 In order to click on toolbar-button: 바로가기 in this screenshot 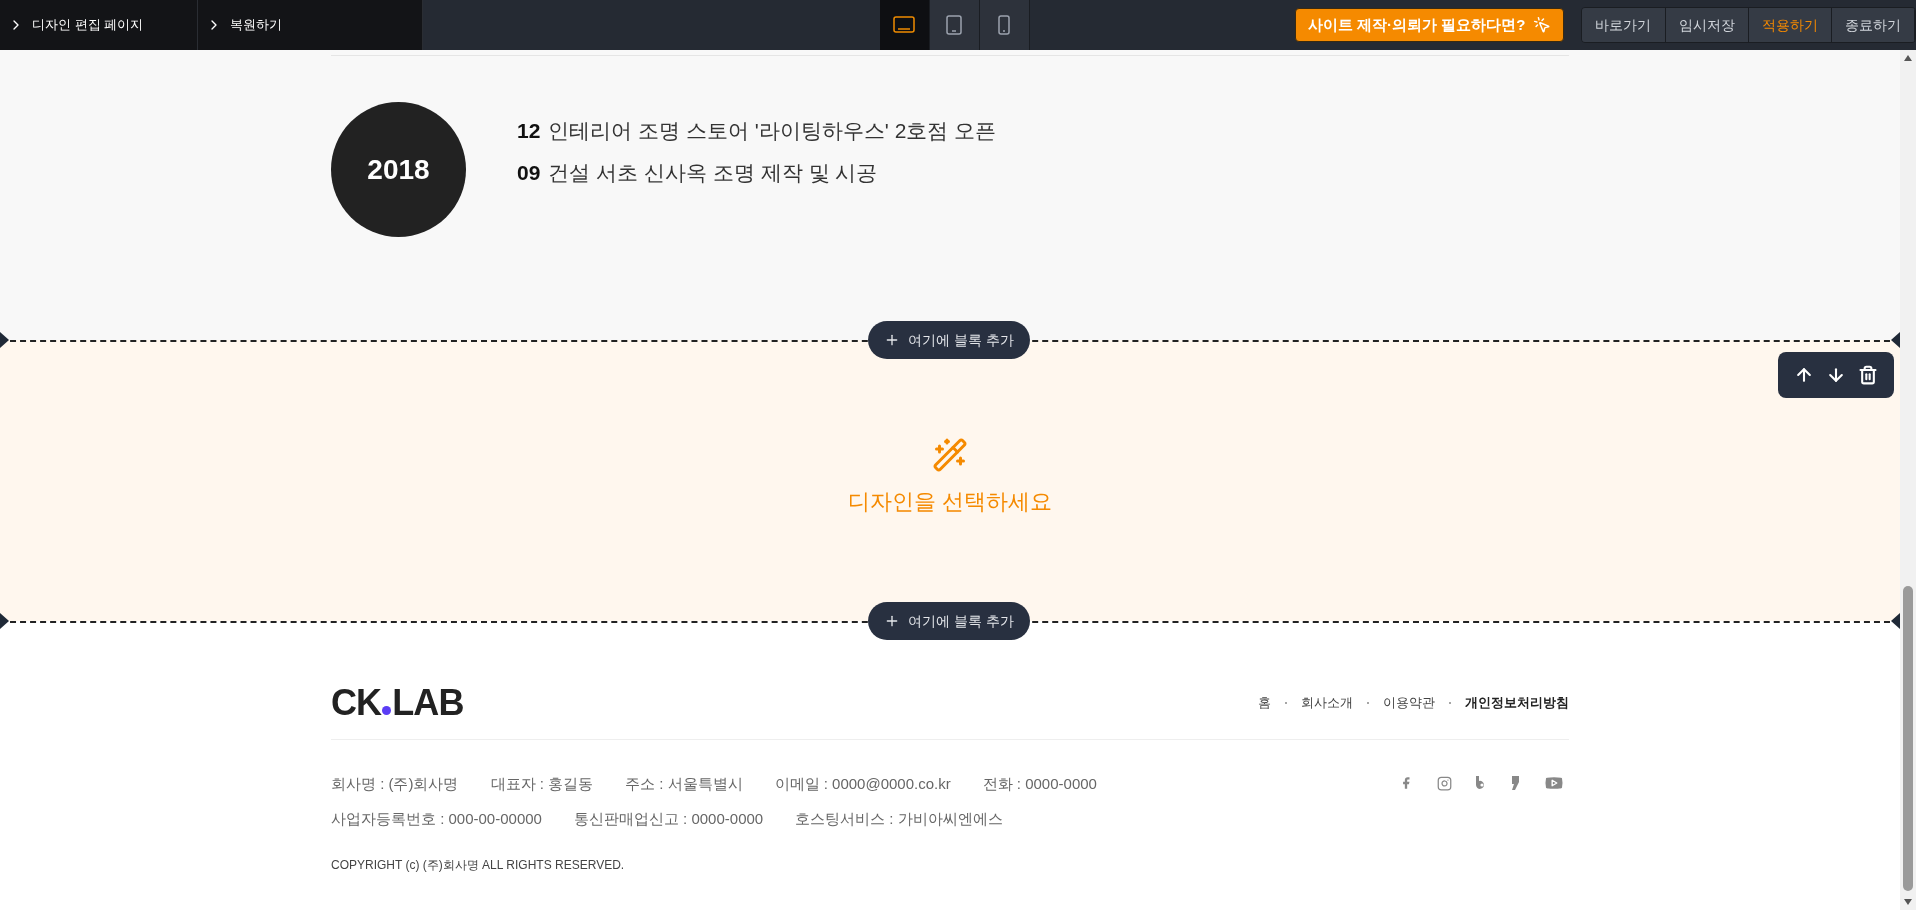, I will do `click(1624, 25)`.